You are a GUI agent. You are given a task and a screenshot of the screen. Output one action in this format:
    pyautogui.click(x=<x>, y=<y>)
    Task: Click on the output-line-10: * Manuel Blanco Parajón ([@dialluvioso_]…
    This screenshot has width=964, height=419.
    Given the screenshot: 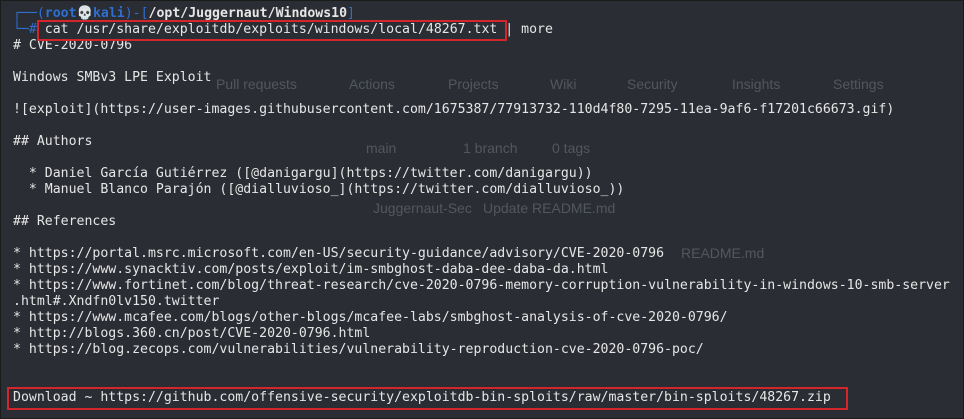 What is the action you would take?
    pyautogui.click(x=319, y=189)
    